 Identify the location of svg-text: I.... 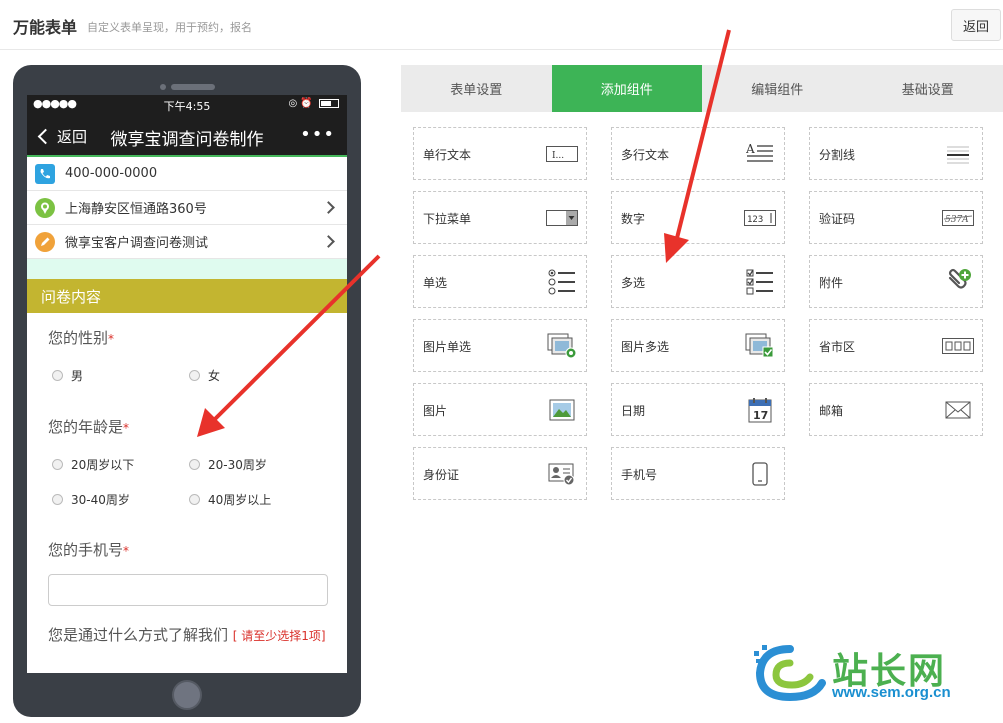
(558, 156).